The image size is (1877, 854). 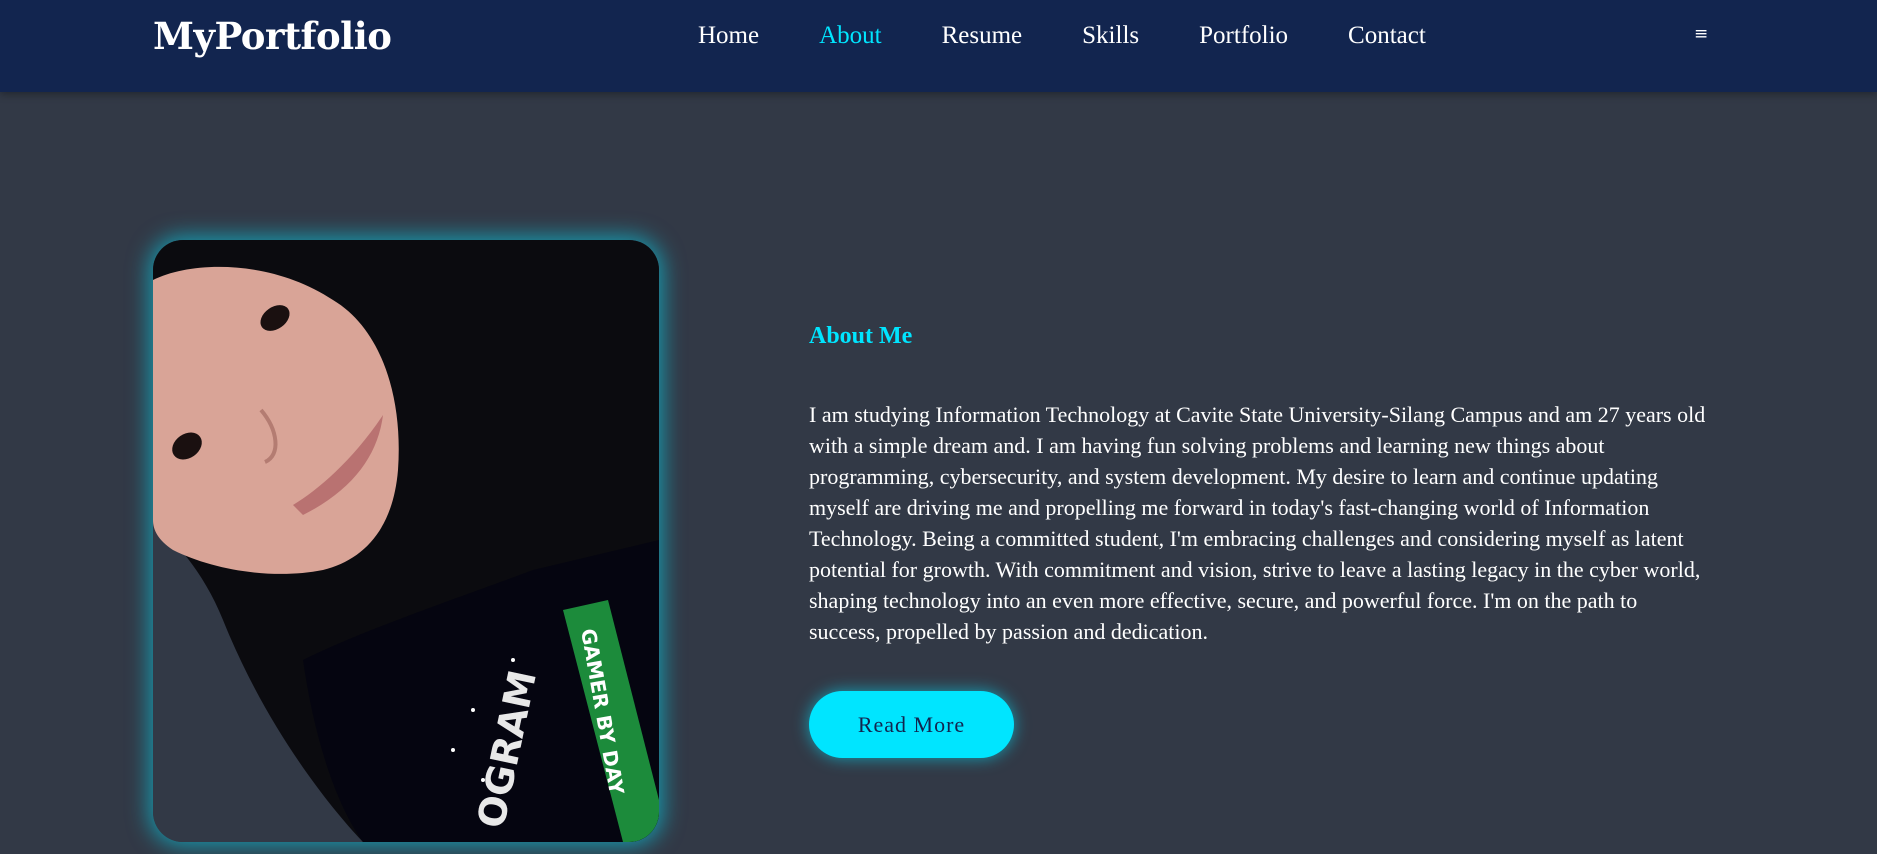 What do you see at coordinates (911, 724) in the screenshot?
I see `read-more-button: Read More` at bounding box center [911, 724].